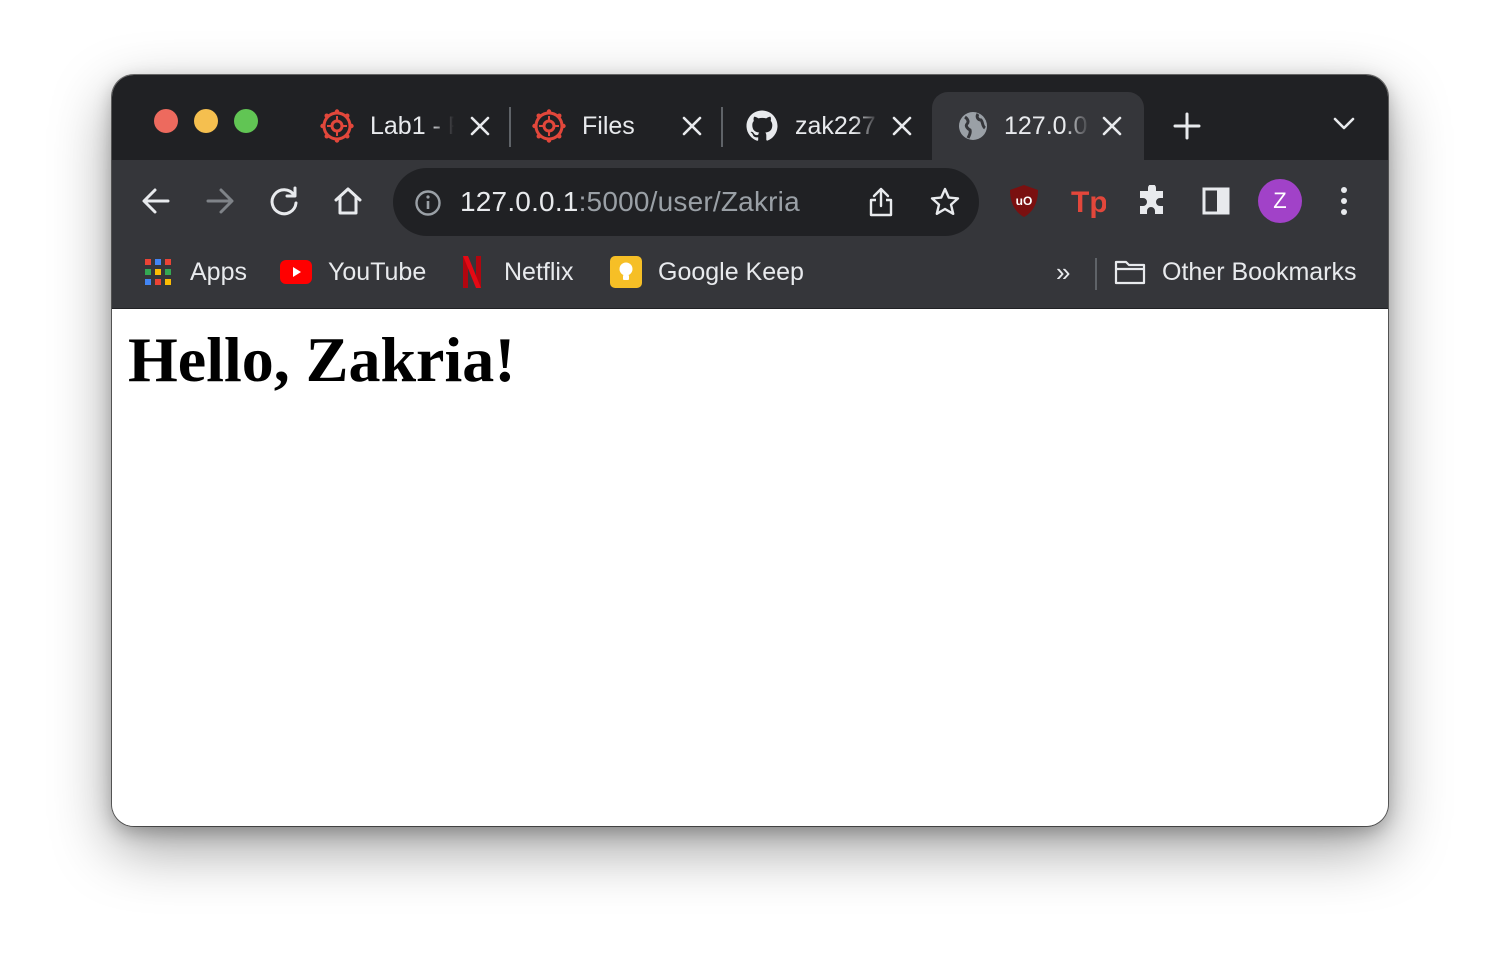 Image resolution: width=1500 pixels, height=974 pixels. I want to click on home-icon, so click(348, 201).